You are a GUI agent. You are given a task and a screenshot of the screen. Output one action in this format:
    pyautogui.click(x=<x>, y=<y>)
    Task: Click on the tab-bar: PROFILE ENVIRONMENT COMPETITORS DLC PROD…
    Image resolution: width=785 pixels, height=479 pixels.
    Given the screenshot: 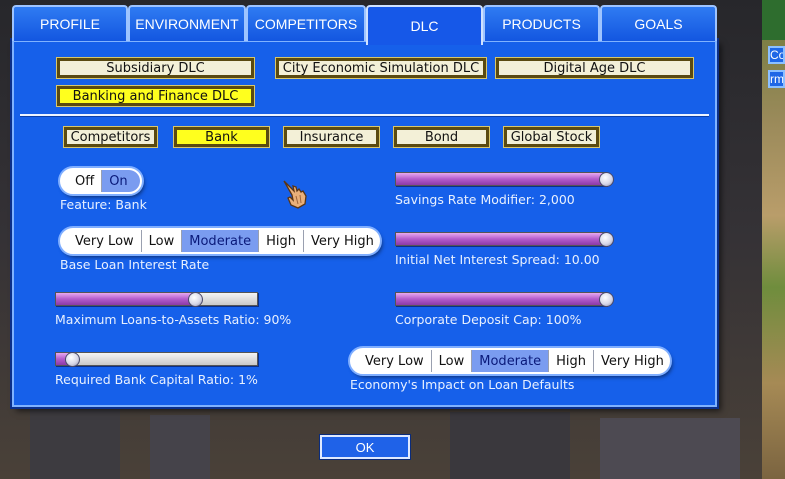 What is the action you would take?
    pyautogui.click(x=364, y=25)
    